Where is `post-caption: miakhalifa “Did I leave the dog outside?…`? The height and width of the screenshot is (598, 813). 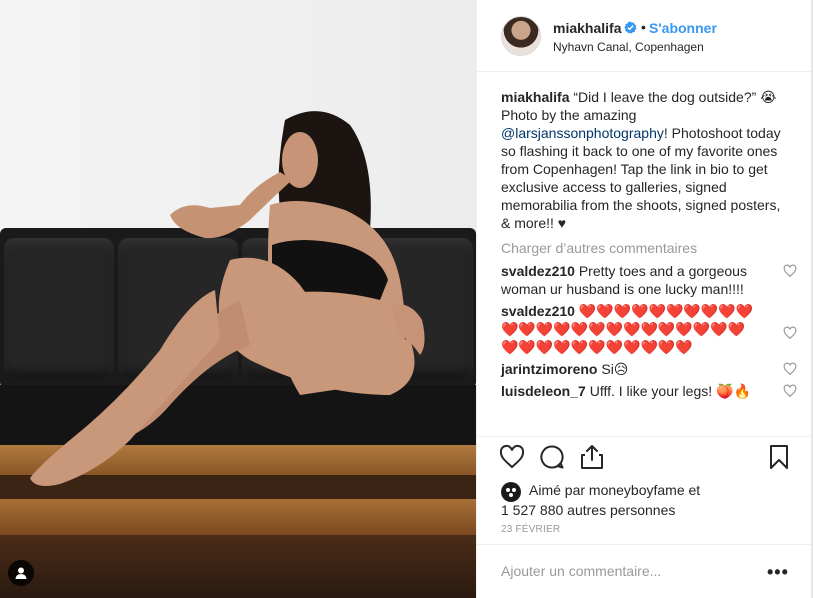
post-caption: miakhalifa “Did I leave the dog outside?… is located at coordinates (646, 160).